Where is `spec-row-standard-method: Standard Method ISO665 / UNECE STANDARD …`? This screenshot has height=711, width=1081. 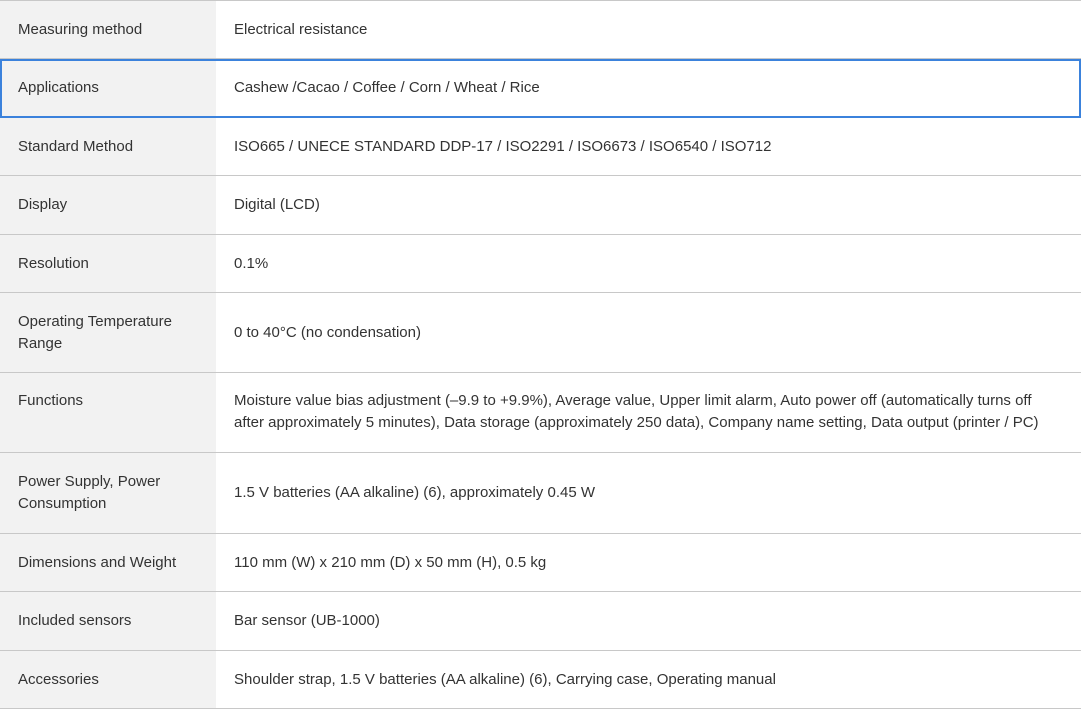 spec-row-standard-method: Standard Method ISO665 / UNECE STANDARD … is located at coordinates (540, 147).